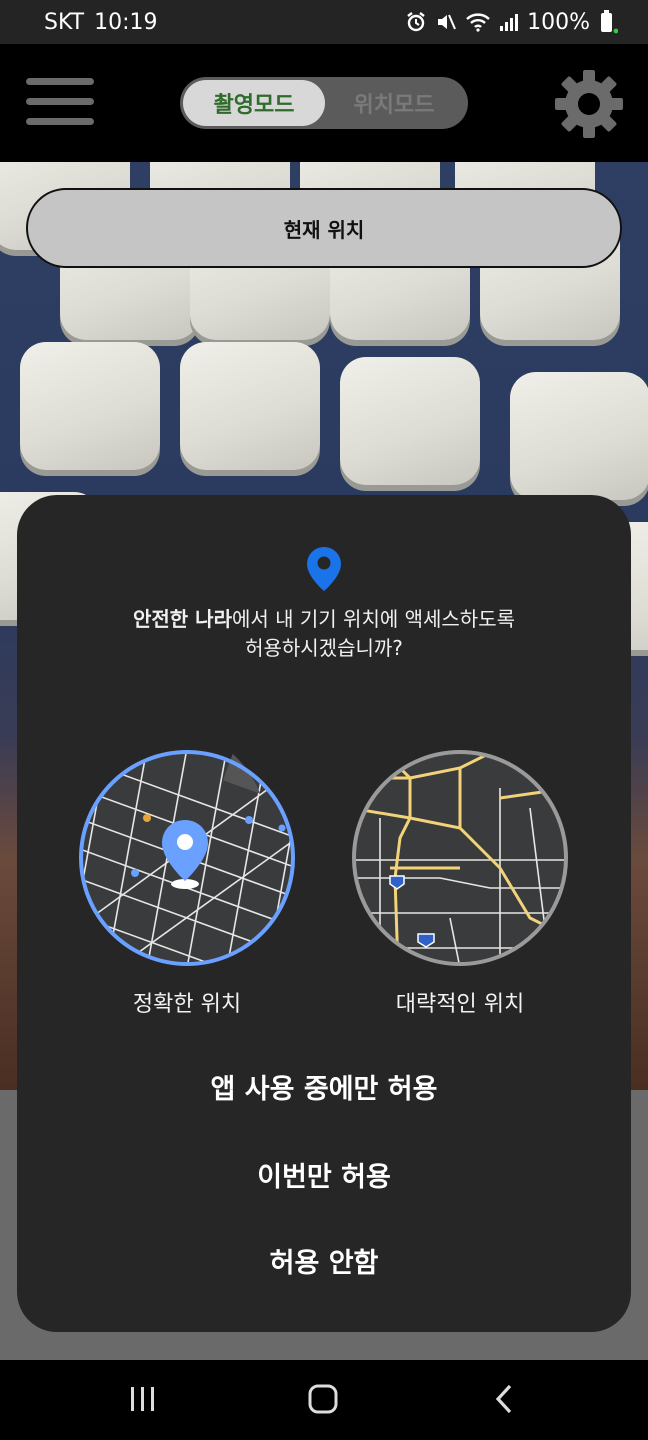  What do you see at coordinates (509, 22) in the screenshot?
I see `signal-icon` at bounding box center [509, 22].